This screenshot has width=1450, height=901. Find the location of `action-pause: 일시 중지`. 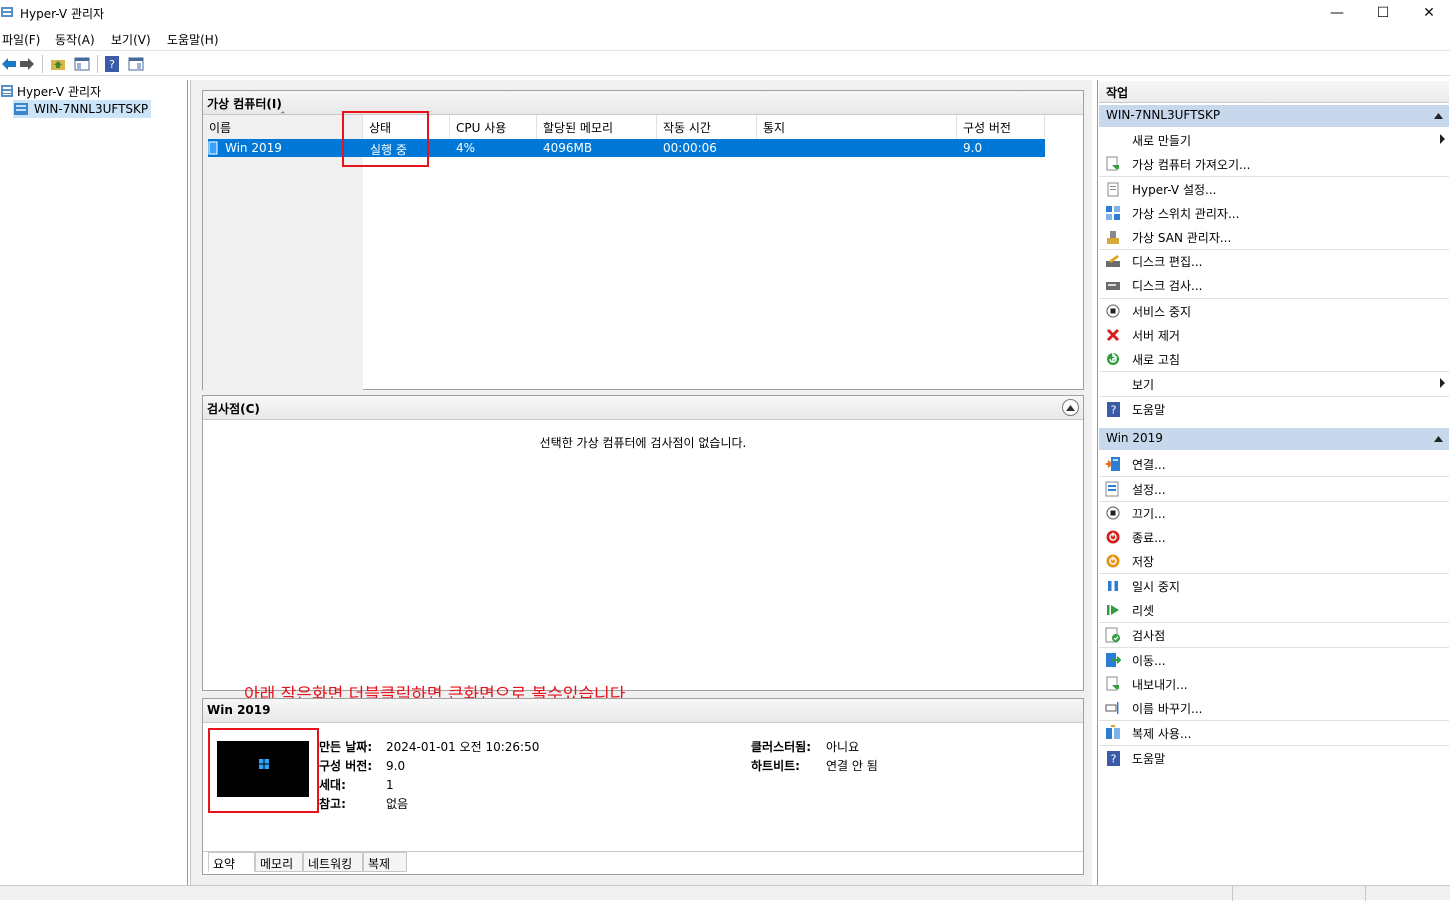

action-pause: 일시 중지 is located at coordinates (1274, 586).